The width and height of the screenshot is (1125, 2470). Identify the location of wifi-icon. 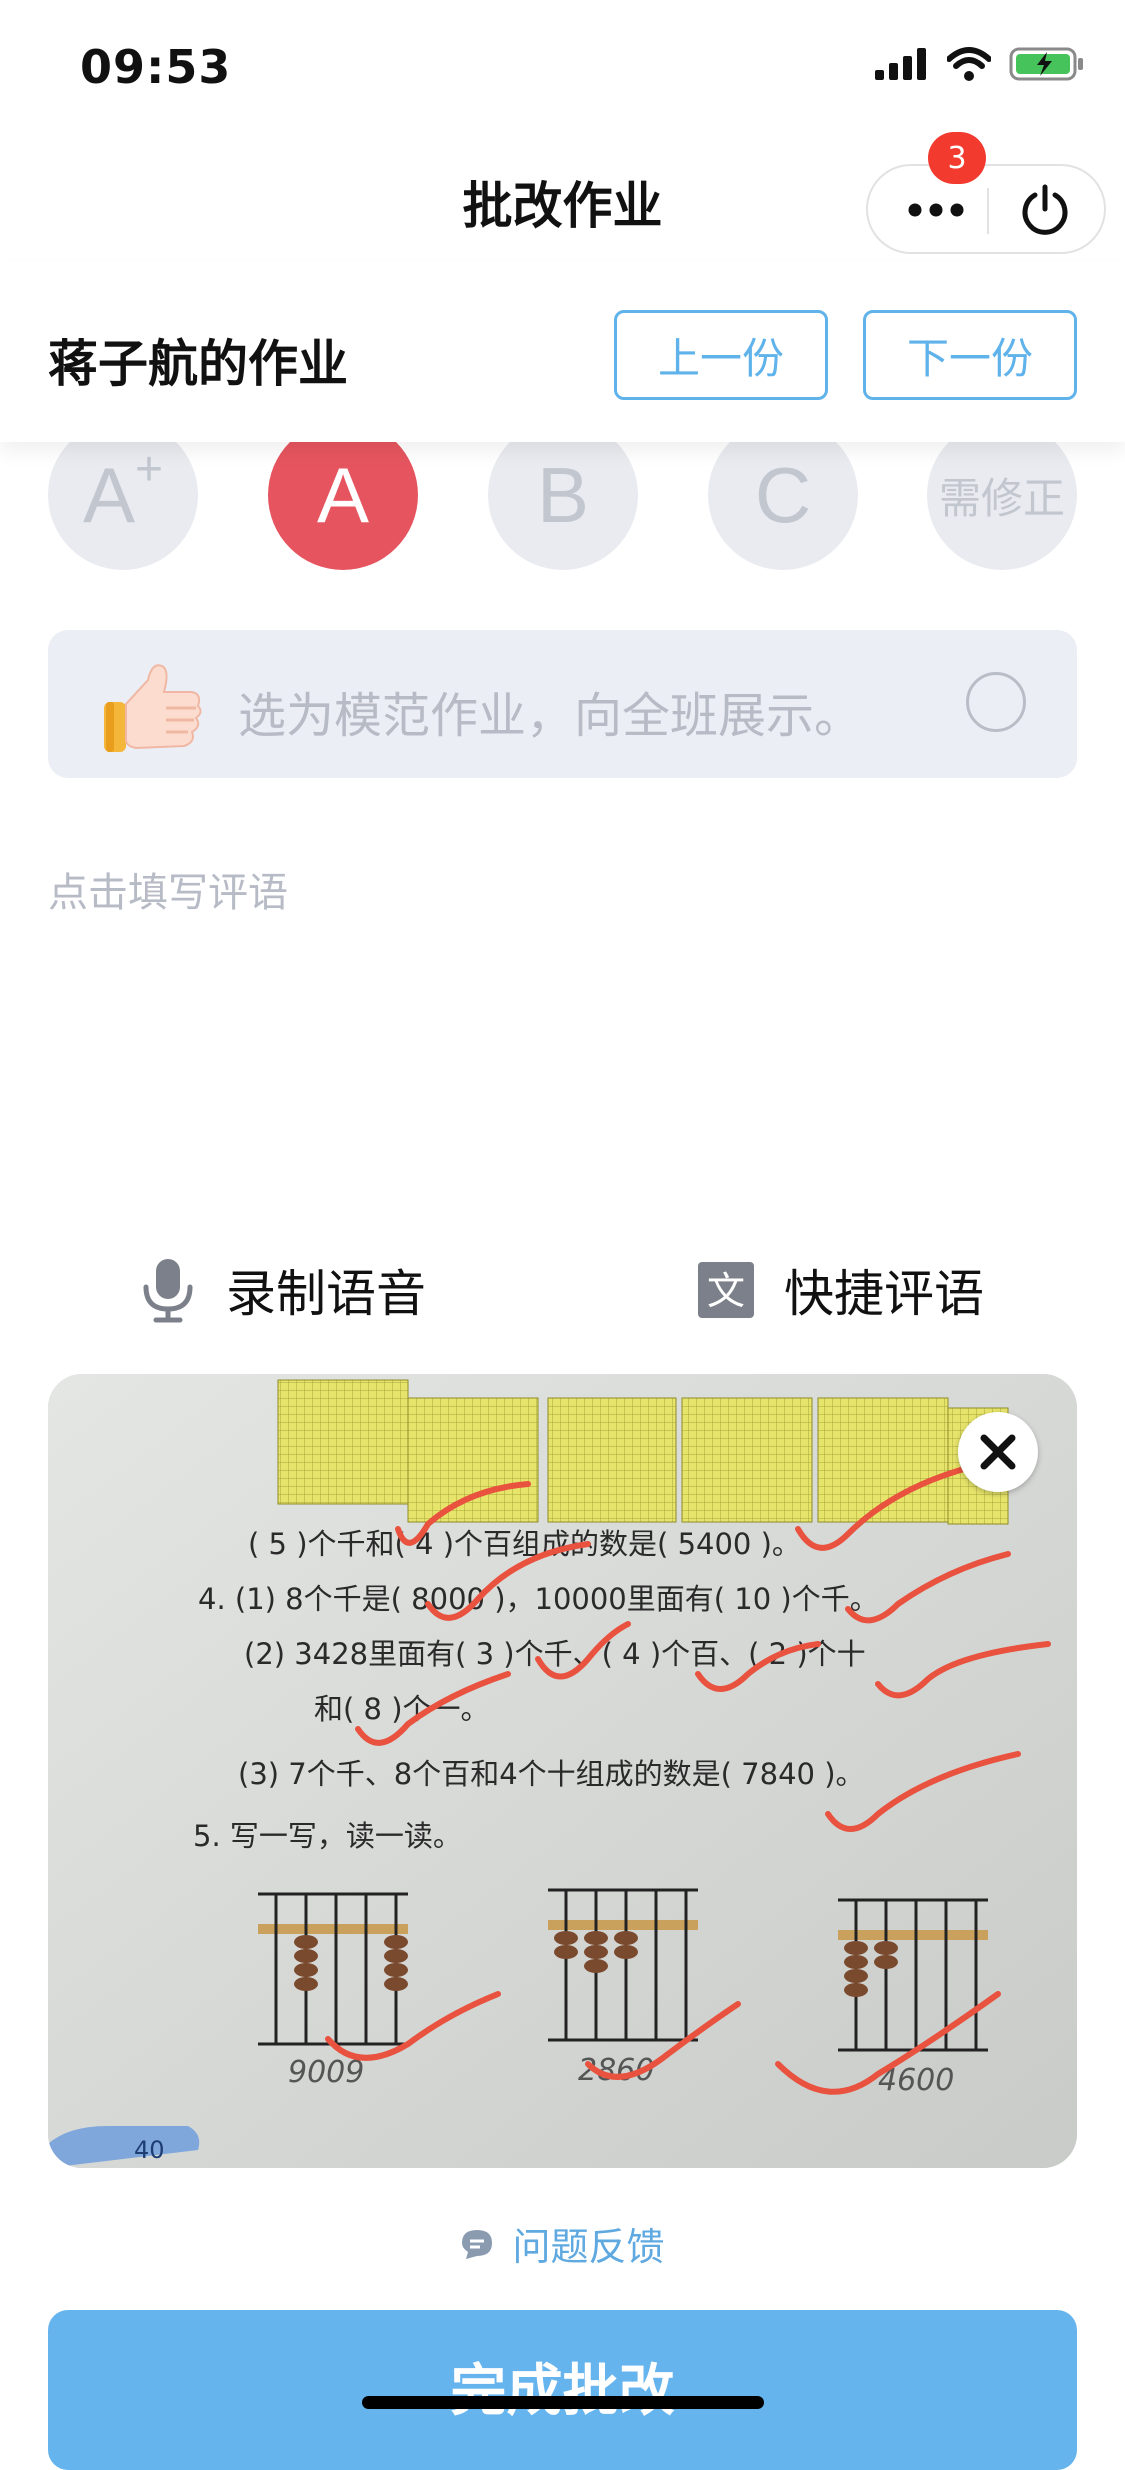
(969, 64).